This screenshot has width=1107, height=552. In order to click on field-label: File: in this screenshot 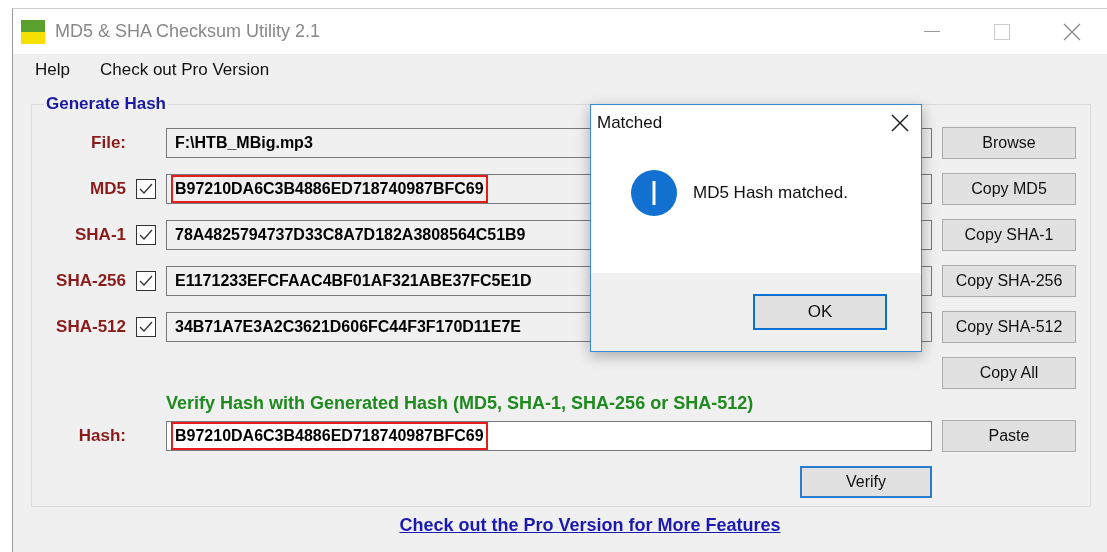, I will do `click(108, 143)`.